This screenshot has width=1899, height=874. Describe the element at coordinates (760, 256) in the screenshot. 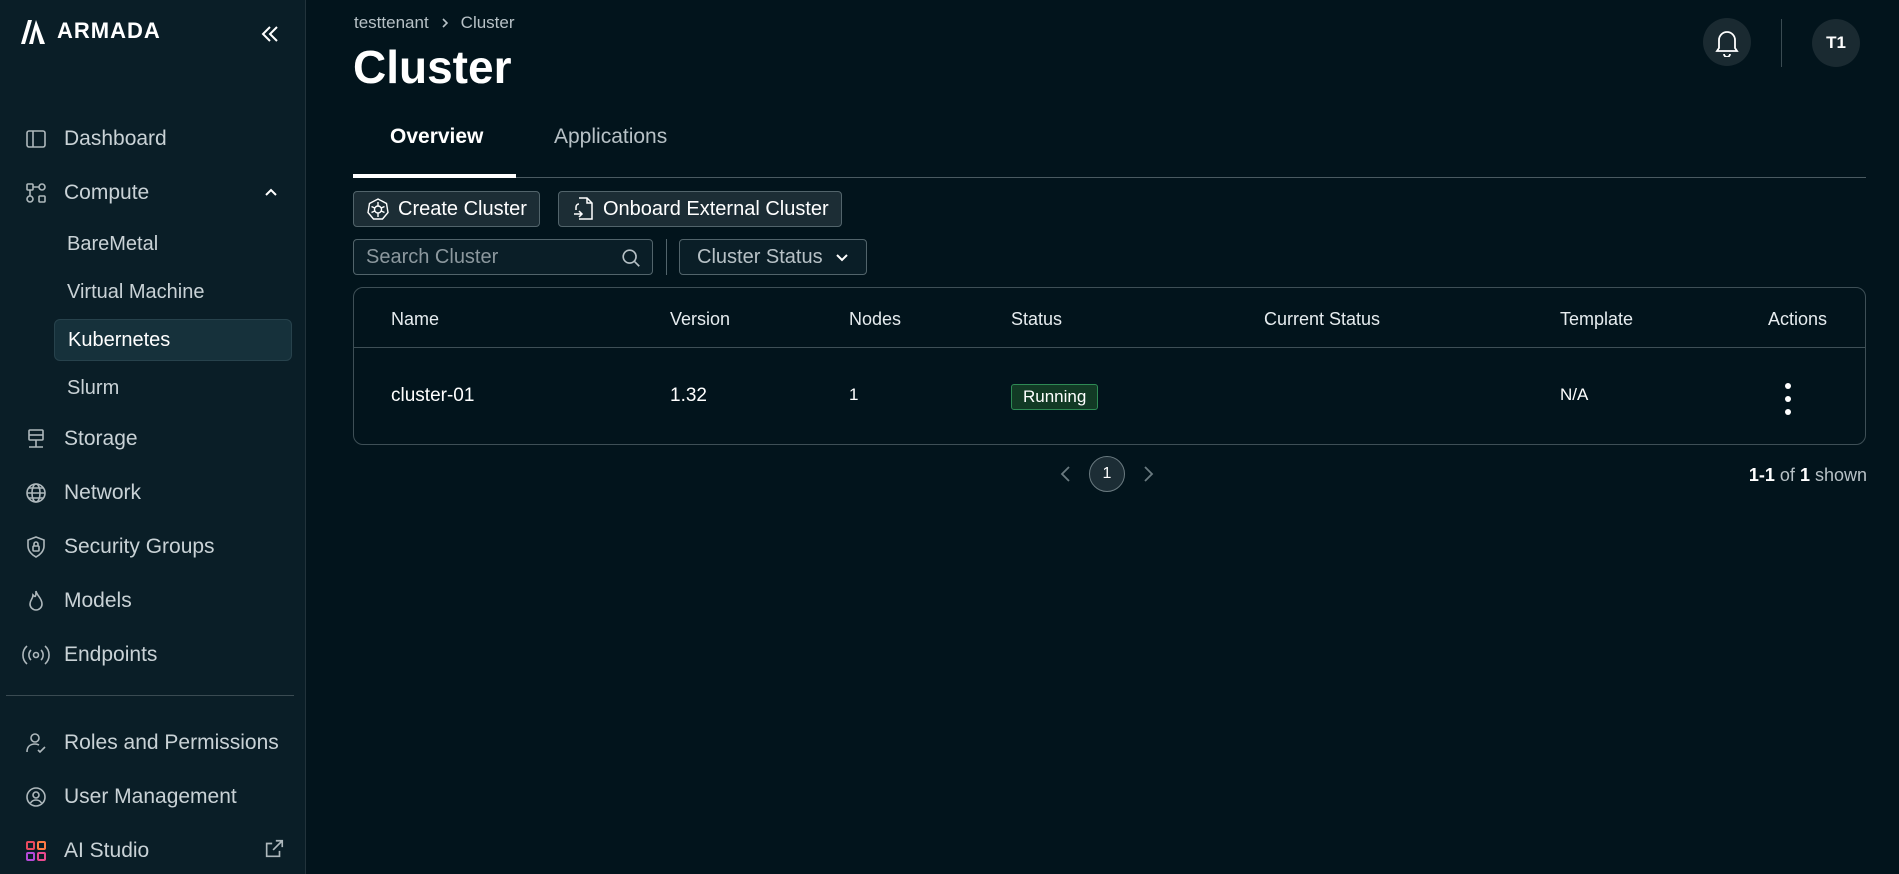

I see `cluster-status-value: Cluster Status` at that location.